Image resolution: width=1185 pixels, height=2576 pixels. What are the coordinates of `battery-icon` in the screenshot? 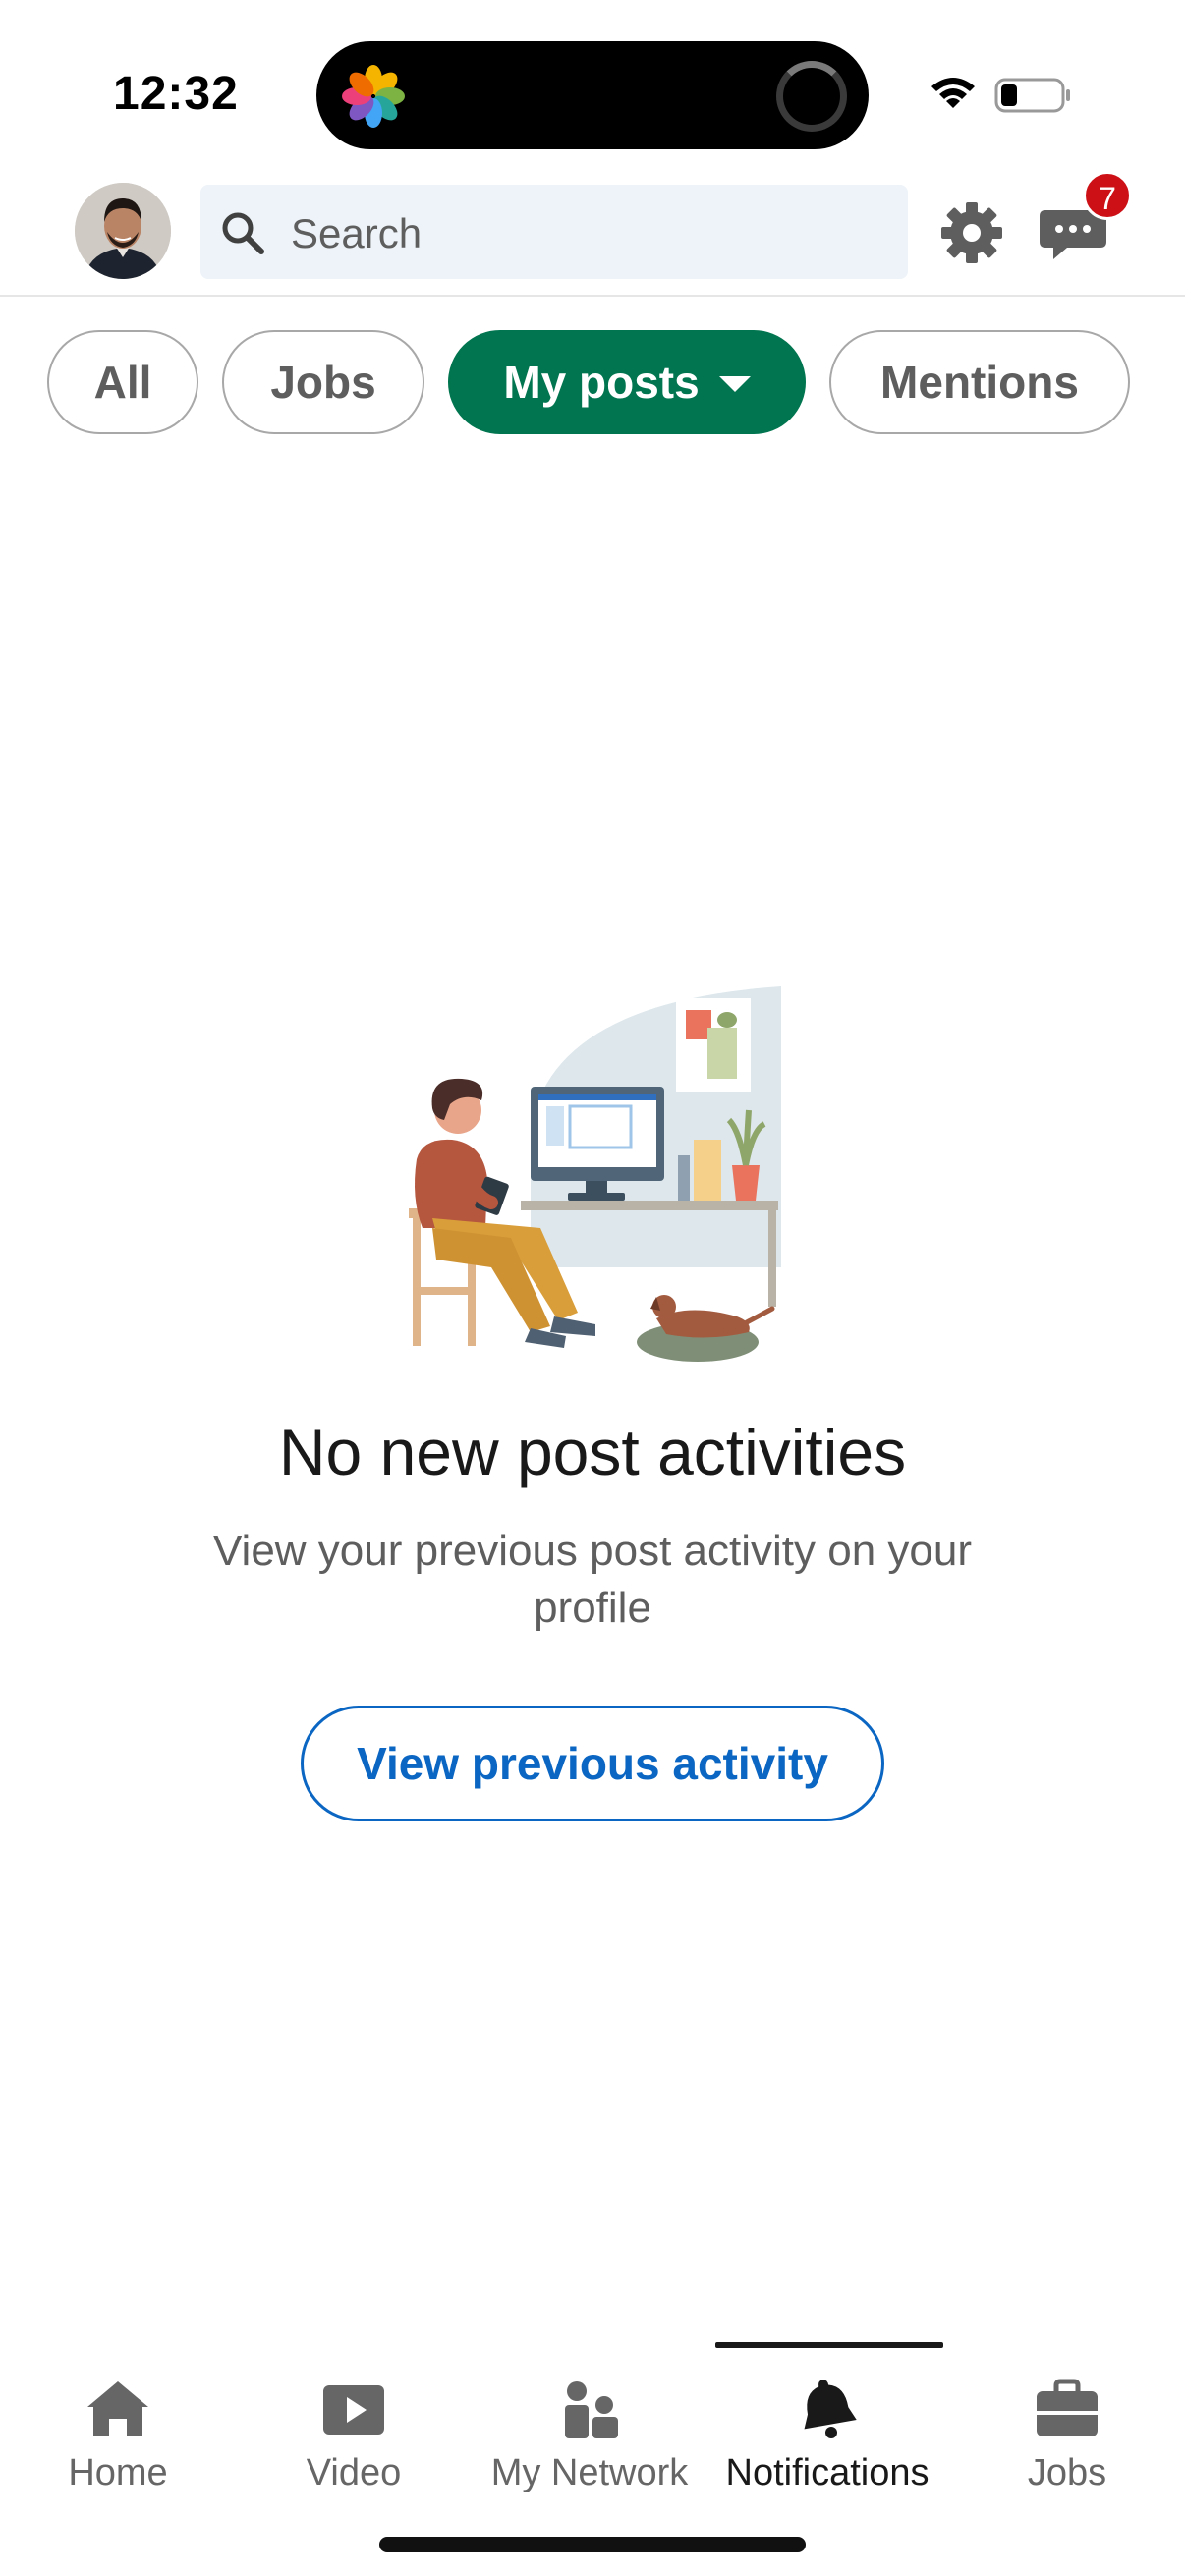 It's located at (1032, 95).